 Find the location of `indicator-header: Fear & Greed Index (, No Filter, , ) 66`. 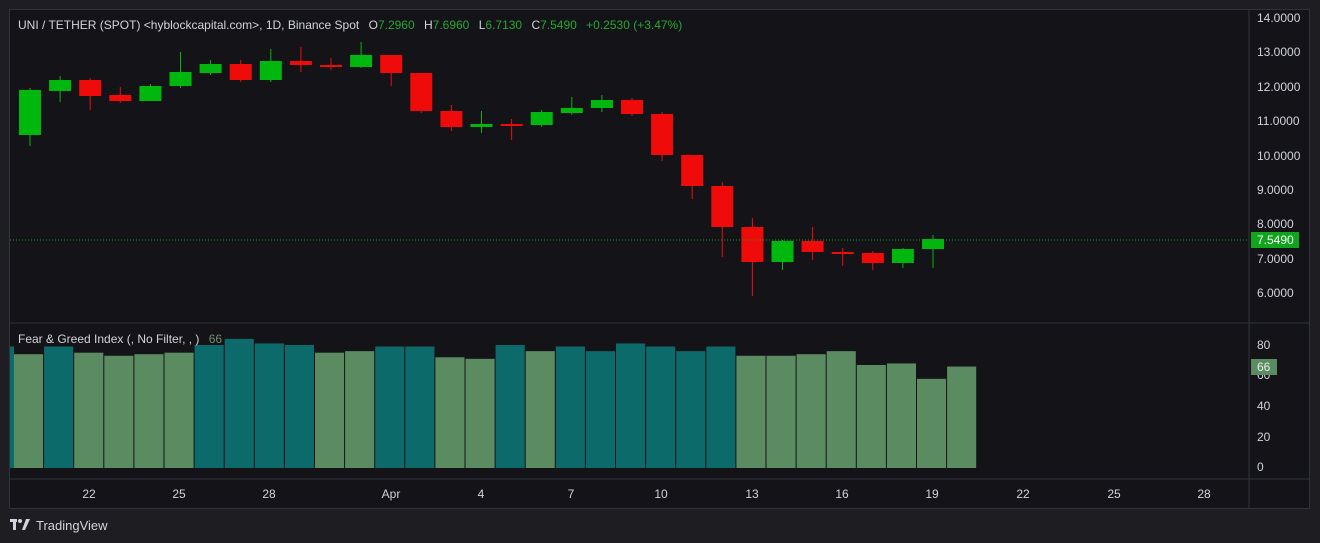

indicator-header: Fear & Greed Index (, No Filter, , ) 66 is located at coordinates (120, 339).